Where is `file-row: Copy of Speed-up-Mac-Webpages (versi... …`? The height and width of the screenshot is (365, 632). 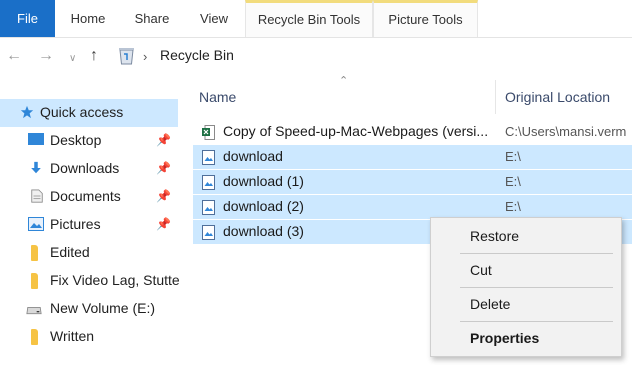
file-row: Copy of Speed-up-Mac-Webpages (versi... … is located at coordinates (412, 132).